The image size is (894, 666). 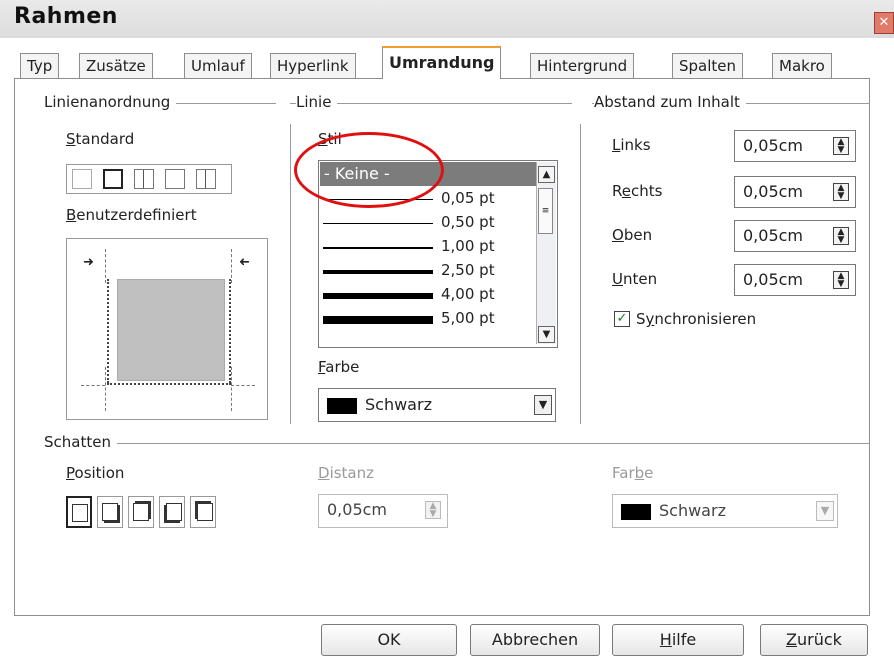 I want to click on bottom-spin-field: 0,05cm ▲ ▼, so click(x=795, y=280).